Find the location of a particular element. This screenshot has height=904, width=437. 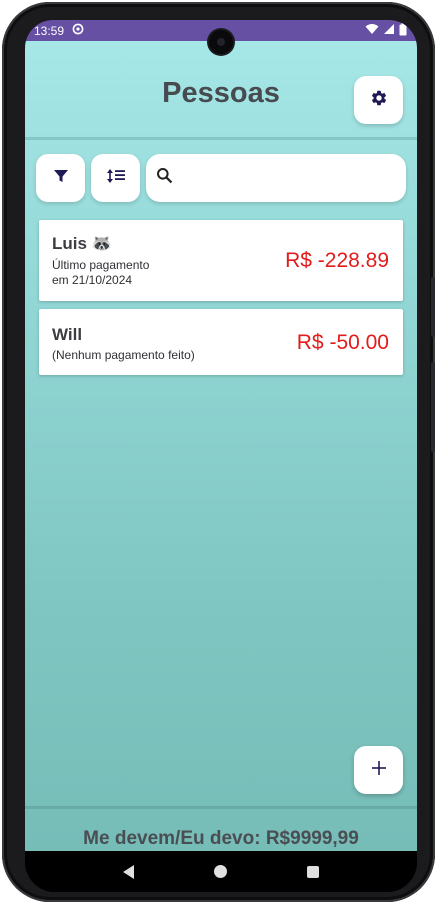

person-name-row: Luis 🦝 is located at coordinates (82, 244).